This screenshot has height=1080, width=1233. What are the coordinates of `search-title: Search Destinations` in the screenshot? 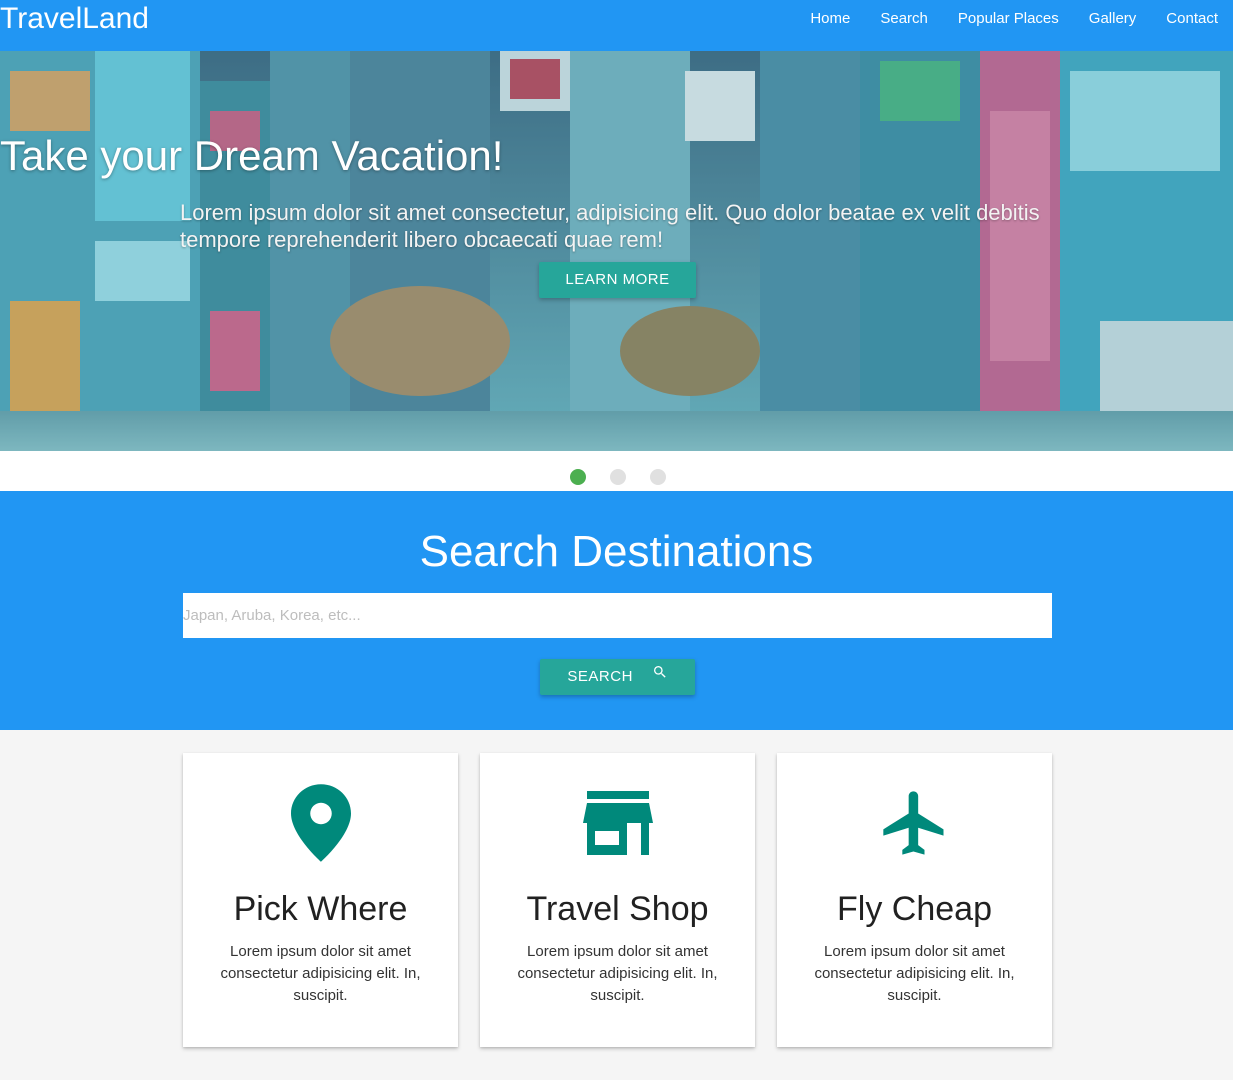 It's located at (616, 551).